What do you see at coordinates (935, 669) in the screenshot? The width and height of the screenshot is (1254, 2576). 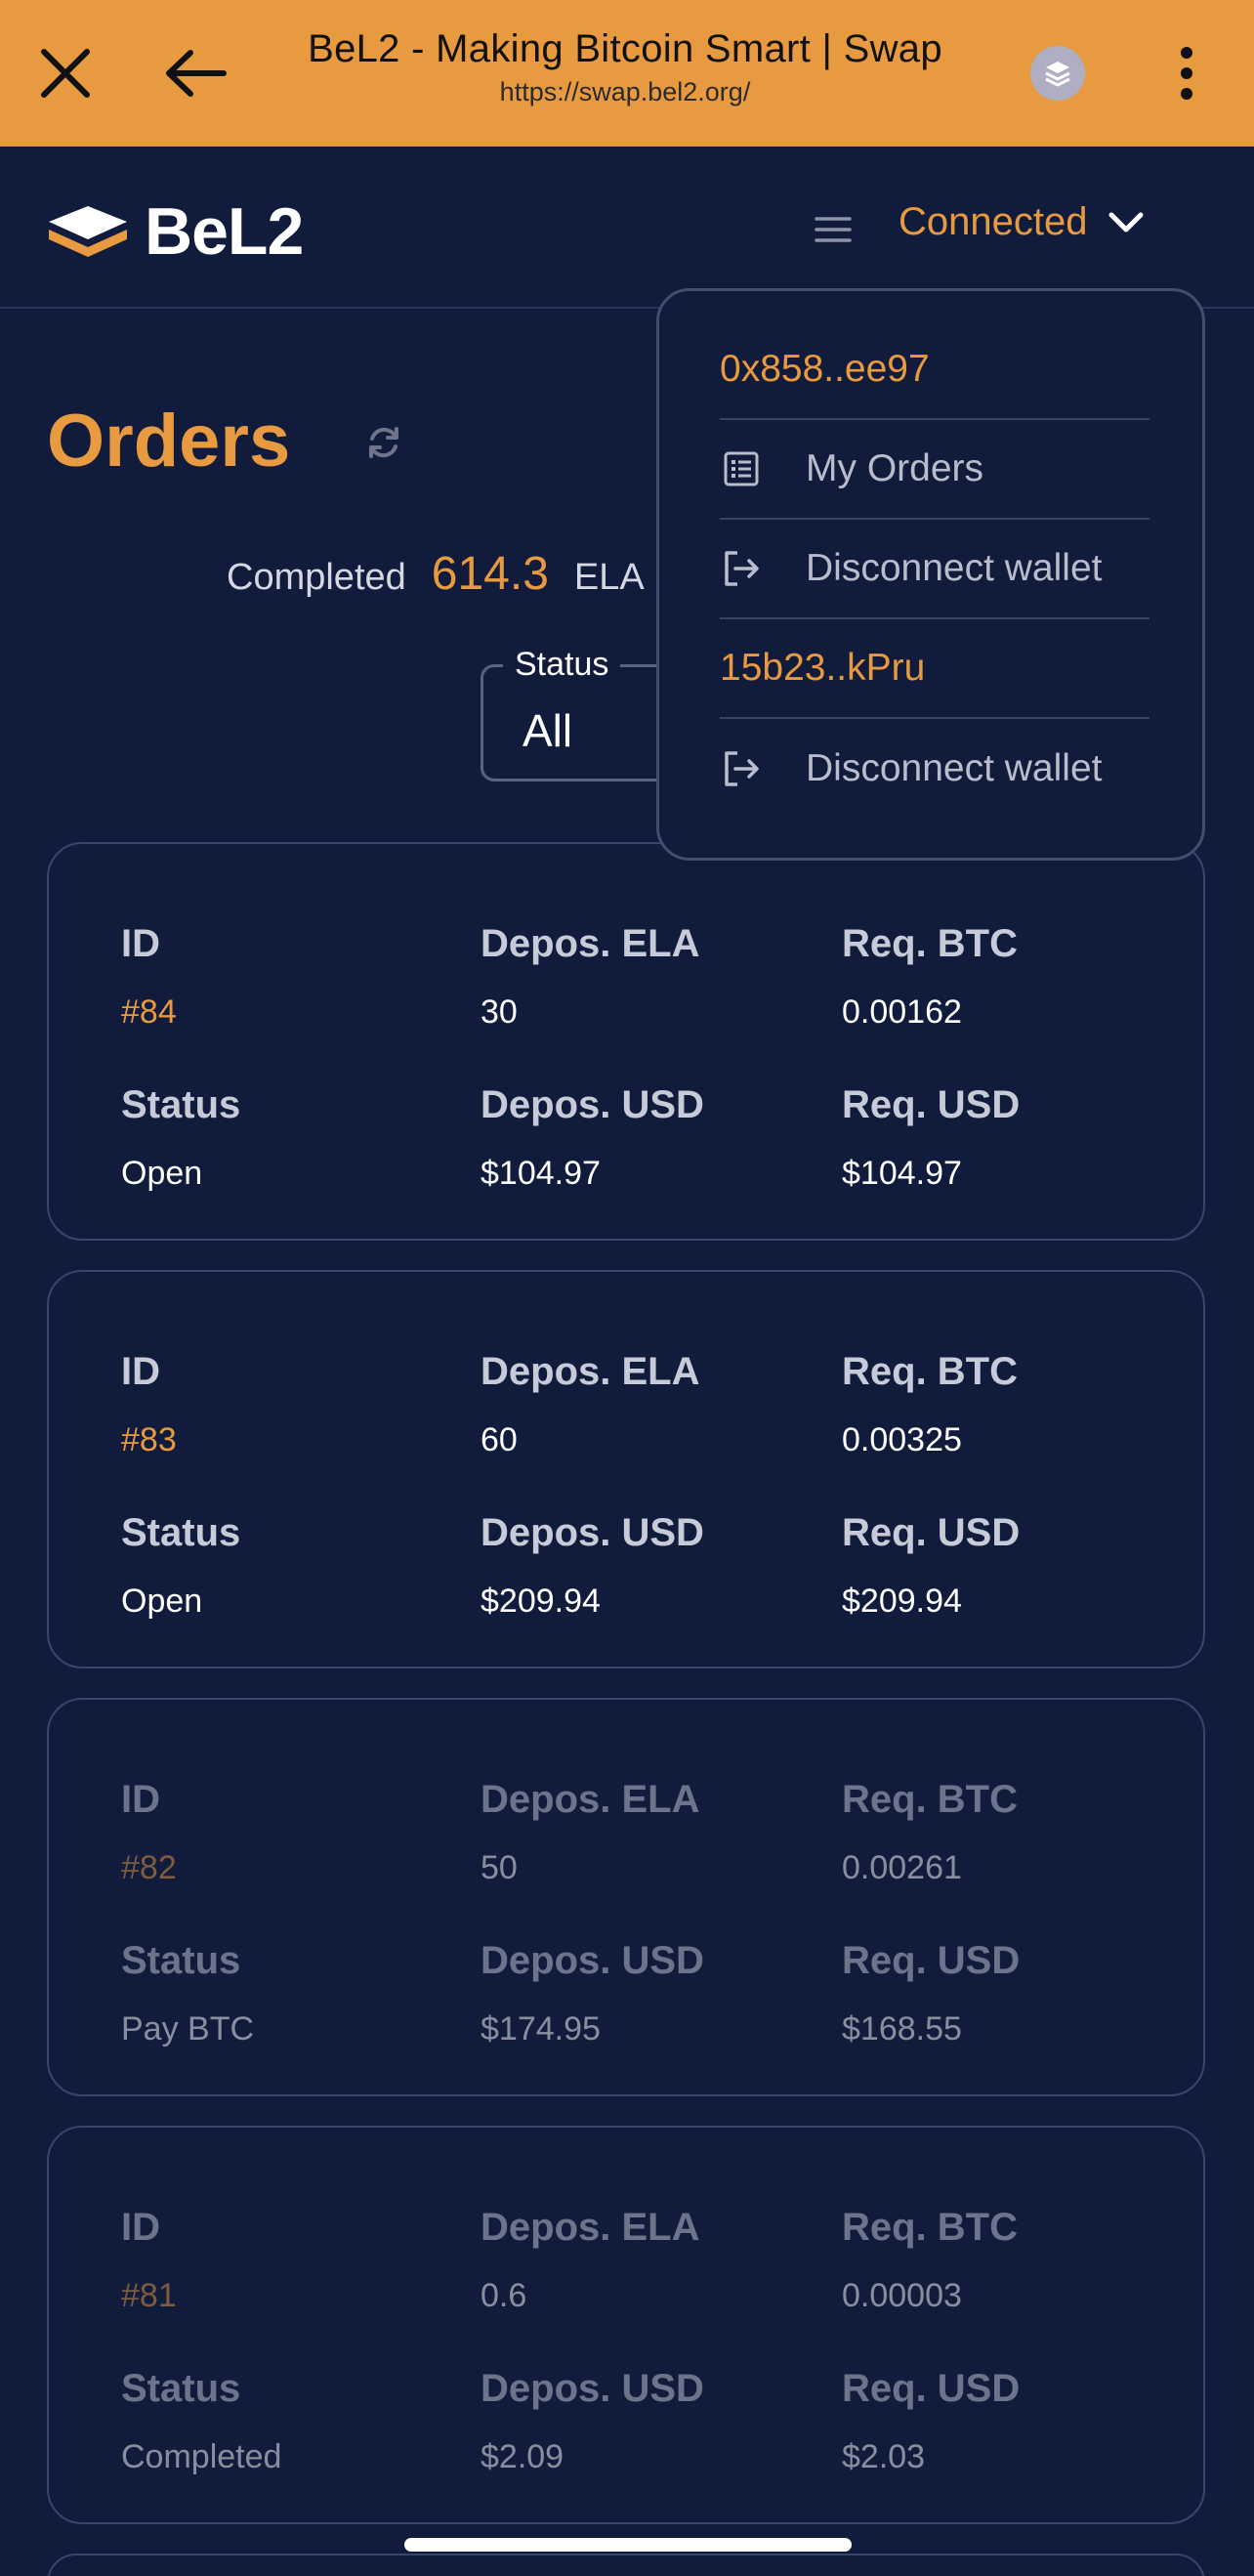 I see `btc-address-item: 15b23..kPru` at bounding box center [935, 669].